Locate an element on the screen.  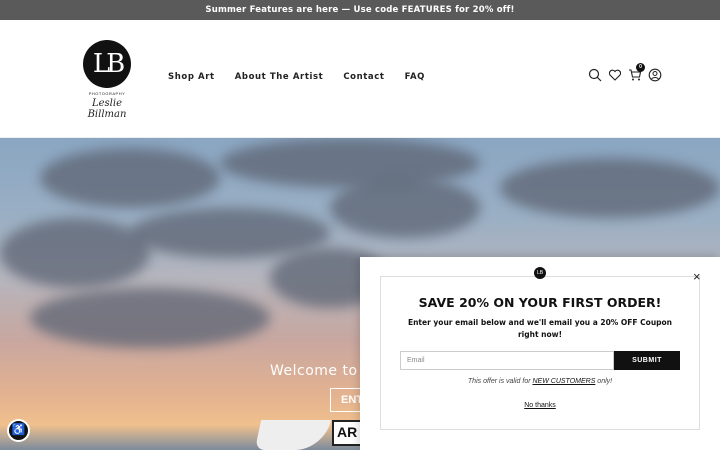
heart-icon is located at coordinates (615, 75).